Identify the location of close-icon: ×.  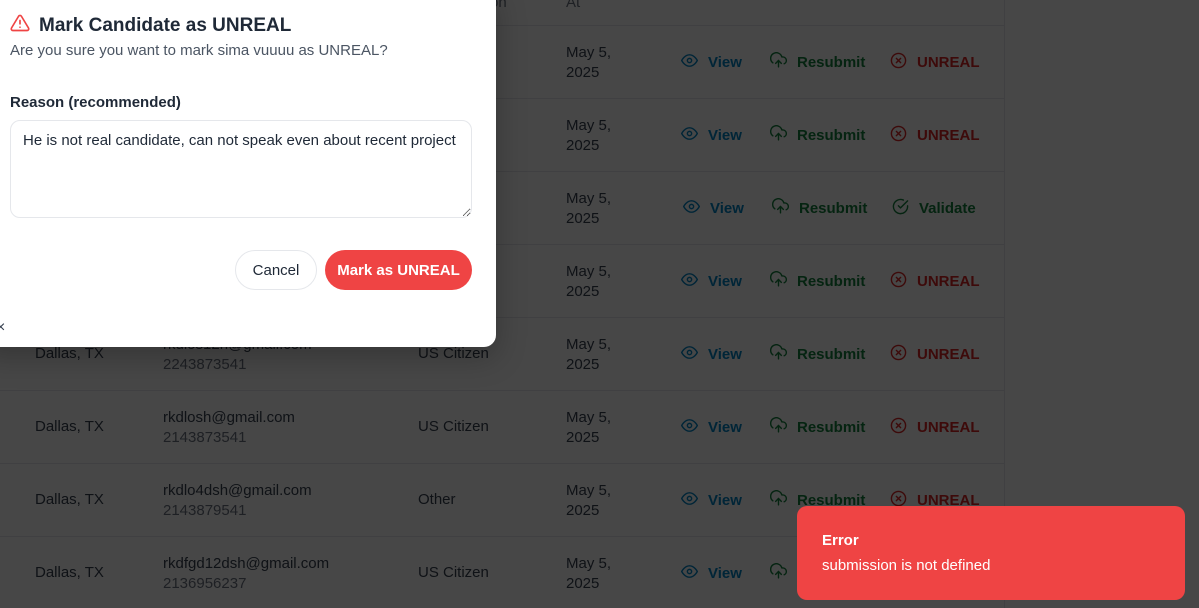
(2, 328).